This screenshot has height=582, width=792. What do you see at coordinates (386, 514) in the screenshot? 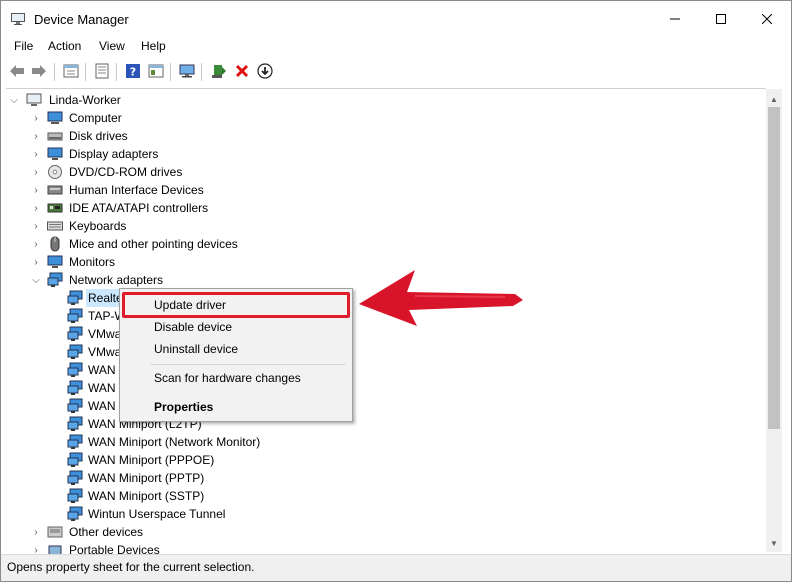
I see `network-adapter-wintun: Wintun Userspace Tunnel` at bounding box center [386, 514].